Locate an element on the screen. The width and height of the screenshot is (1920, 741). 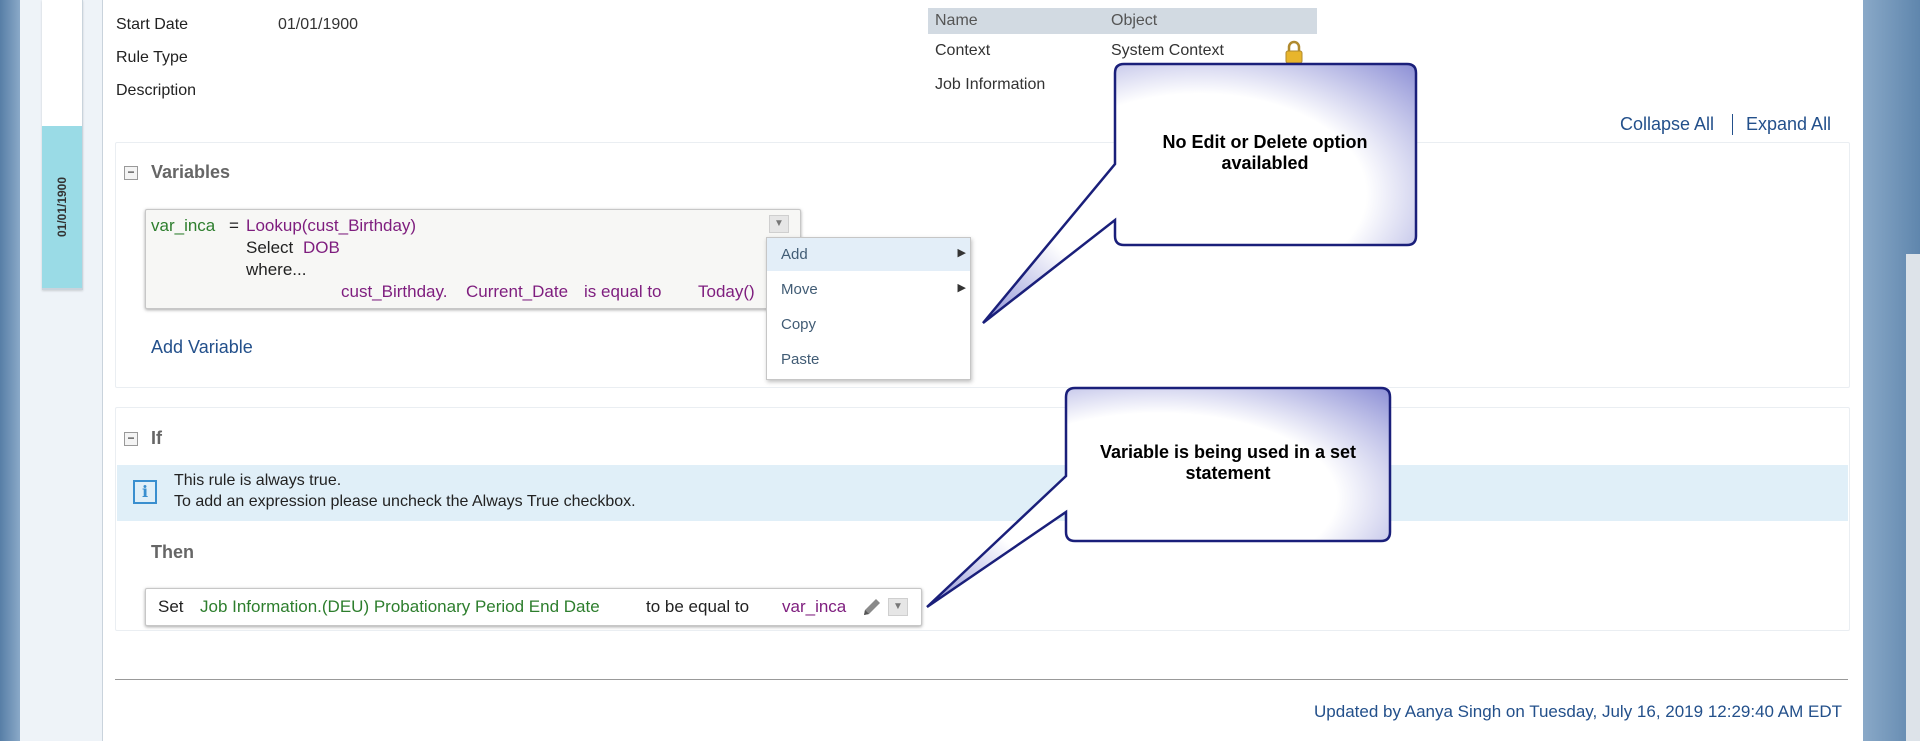
callout-top-text: No Edit or Delete option availabled is located at coordinates (1265, 152).